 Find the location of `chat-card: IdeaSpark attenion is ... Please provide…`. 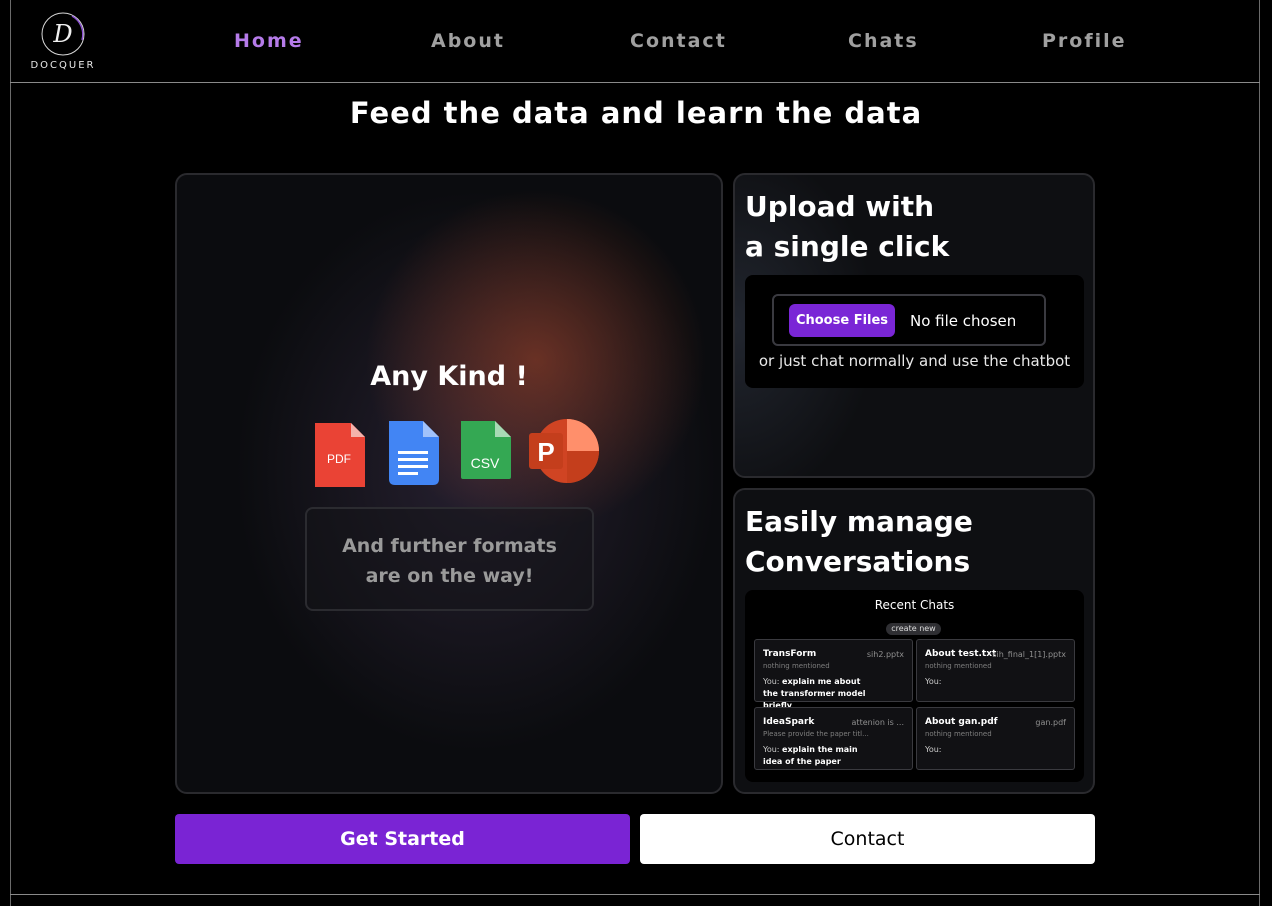

chat-card: IdeaSpark attenion is ... Please provide… is located at coordinates (833, 738).